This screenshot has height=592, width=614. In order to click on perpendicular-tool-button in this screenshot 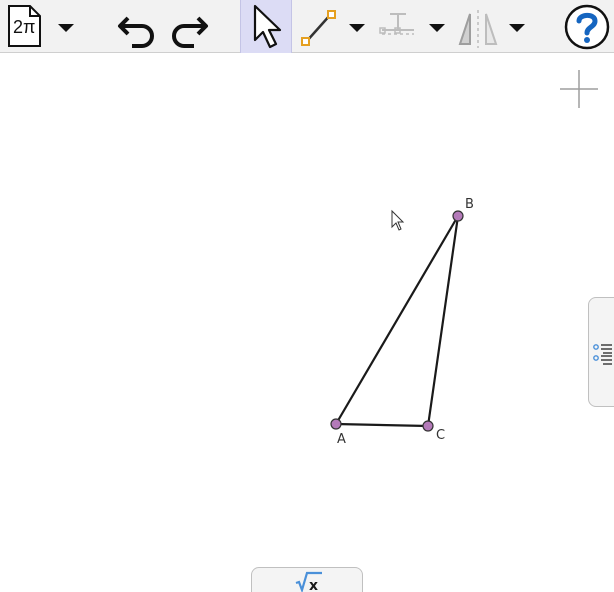, I will do `click(411, 26)`.